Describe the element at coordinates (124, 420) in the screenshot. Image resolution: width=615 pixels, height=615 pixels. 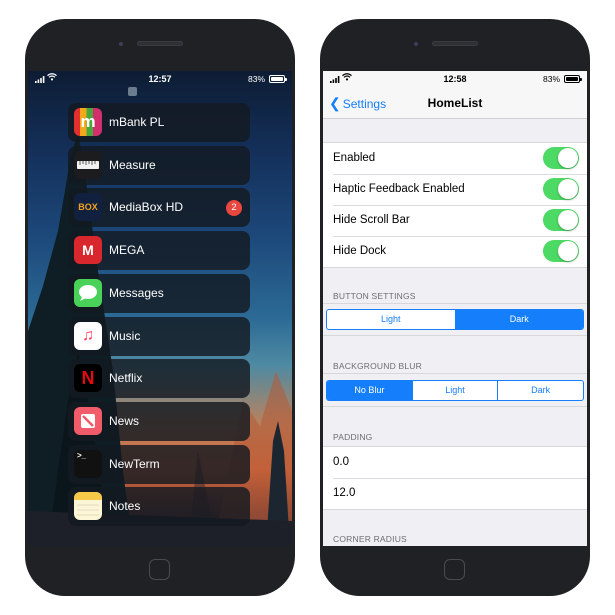
I see `app-label: News` at that location.